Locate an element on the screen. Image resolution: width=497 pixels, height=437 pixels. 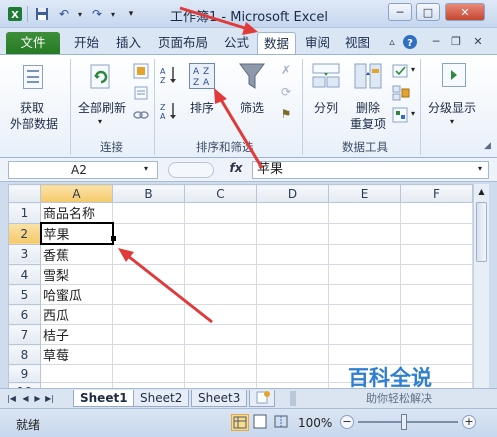
name-box: A2 is located at coordinates (83, 170).